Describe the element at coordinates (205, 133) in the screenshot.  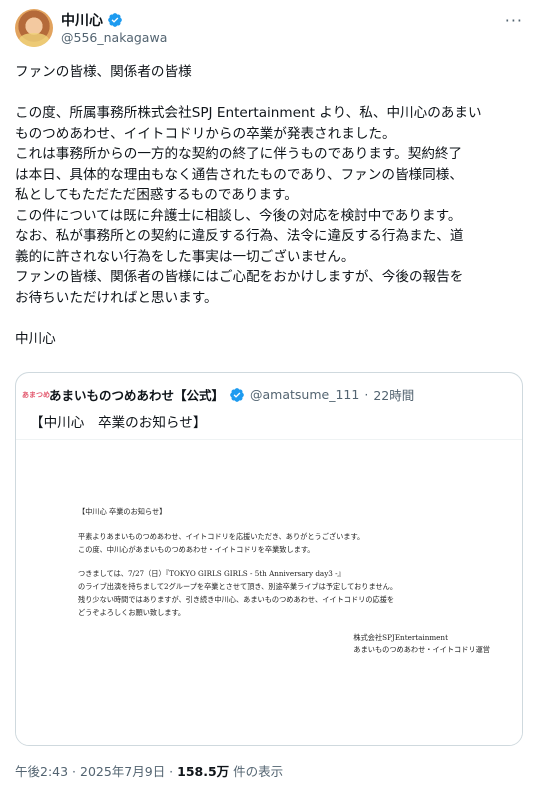
I see `tweet-line: ものつめあわせ、イイトコドリからの卒業が発表されました。` at that location.